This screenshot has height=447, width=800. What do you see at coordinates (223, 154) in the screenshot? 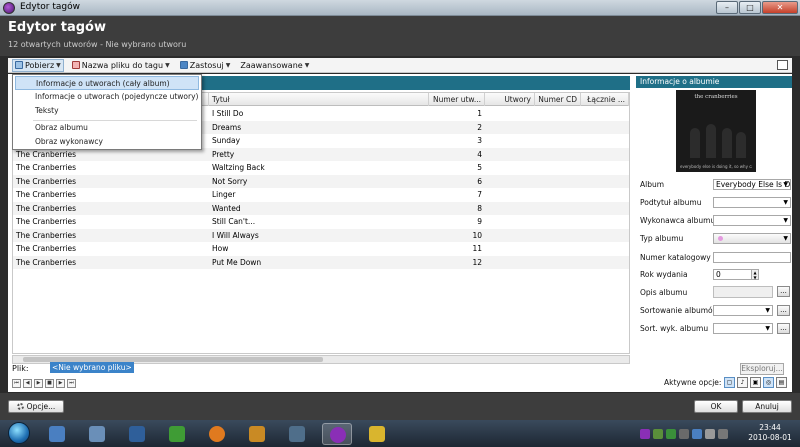
I see `cell-title: Pretty` at bounding box center [223, 154].